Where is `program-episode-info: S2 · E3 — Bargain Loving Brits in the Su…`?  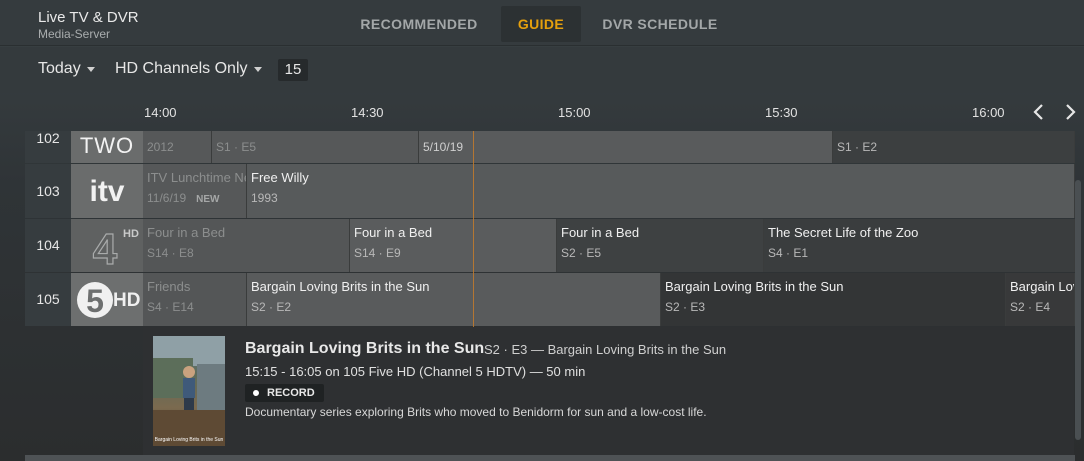
program-episode-info: S2 · E3 — Bargain Loving Brits in the Su… is located at coordinates (605, 349).